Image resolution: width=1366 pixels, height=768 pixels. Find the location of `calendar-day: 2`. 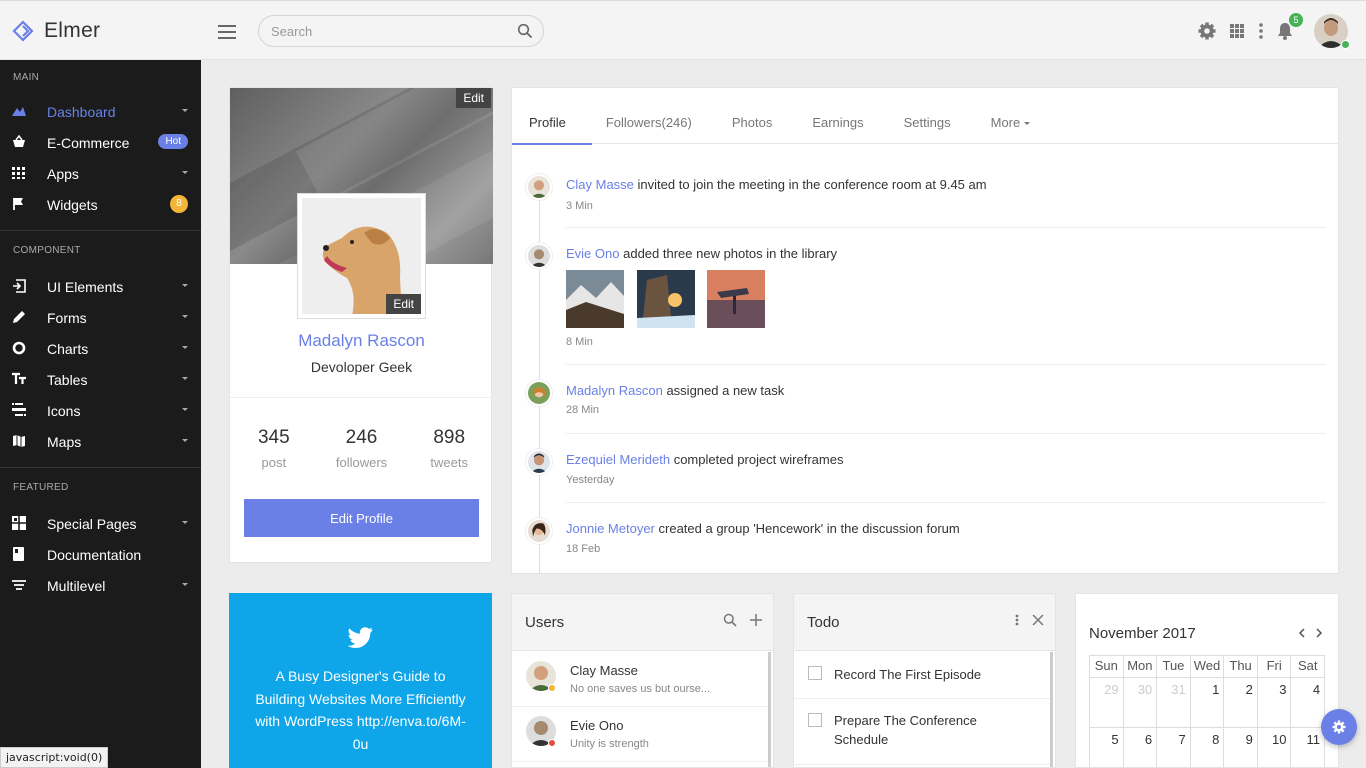

calendar-day: 2 is located at coordinates (1241, 703).